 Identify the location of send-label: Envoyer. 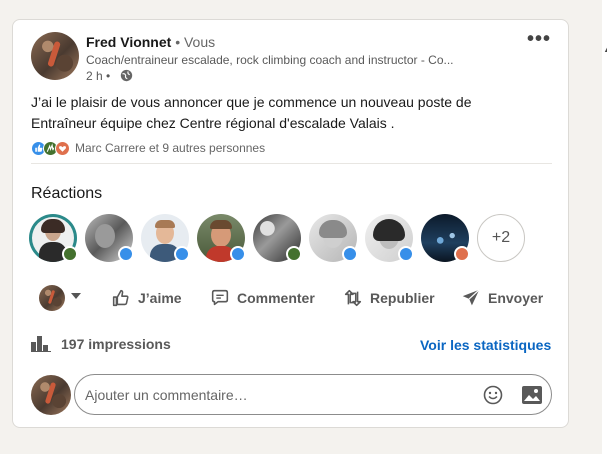
(516, 298).